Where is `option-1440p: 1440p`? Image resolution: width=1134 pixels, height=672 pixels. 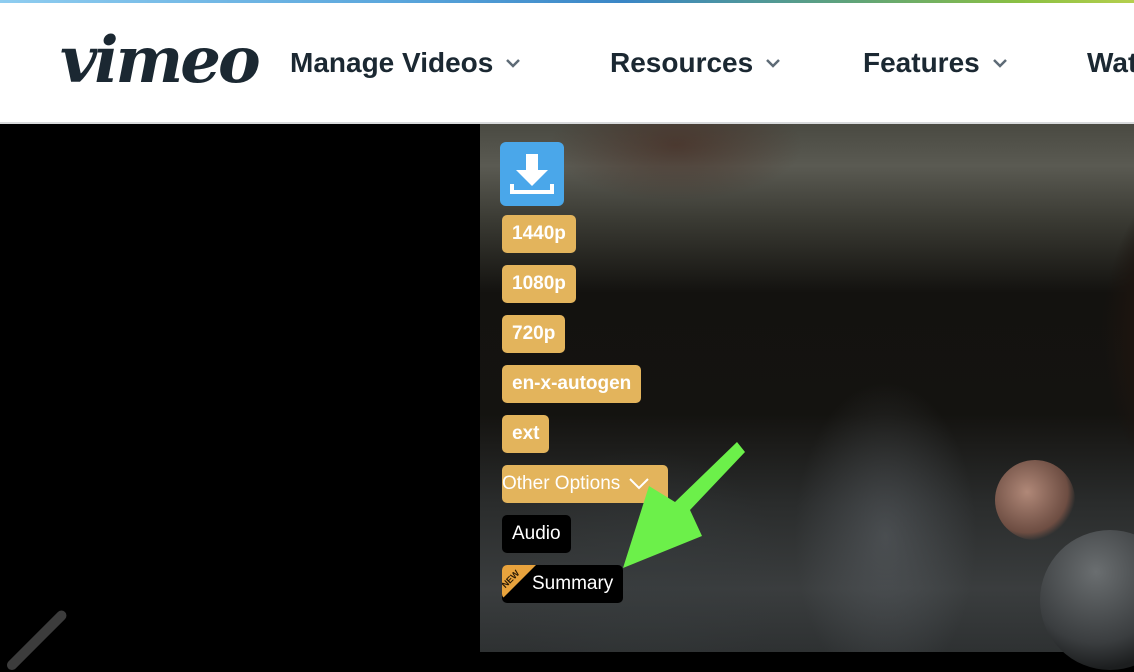
option-1440p: 1440p is located at coordinates (539, 234).